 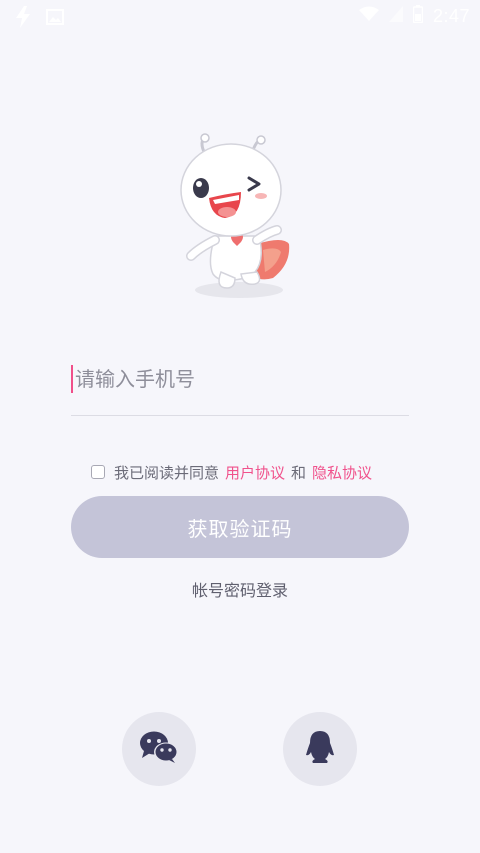 I want to click on agreement-conjunction: 和, so click(x=299, y=472).